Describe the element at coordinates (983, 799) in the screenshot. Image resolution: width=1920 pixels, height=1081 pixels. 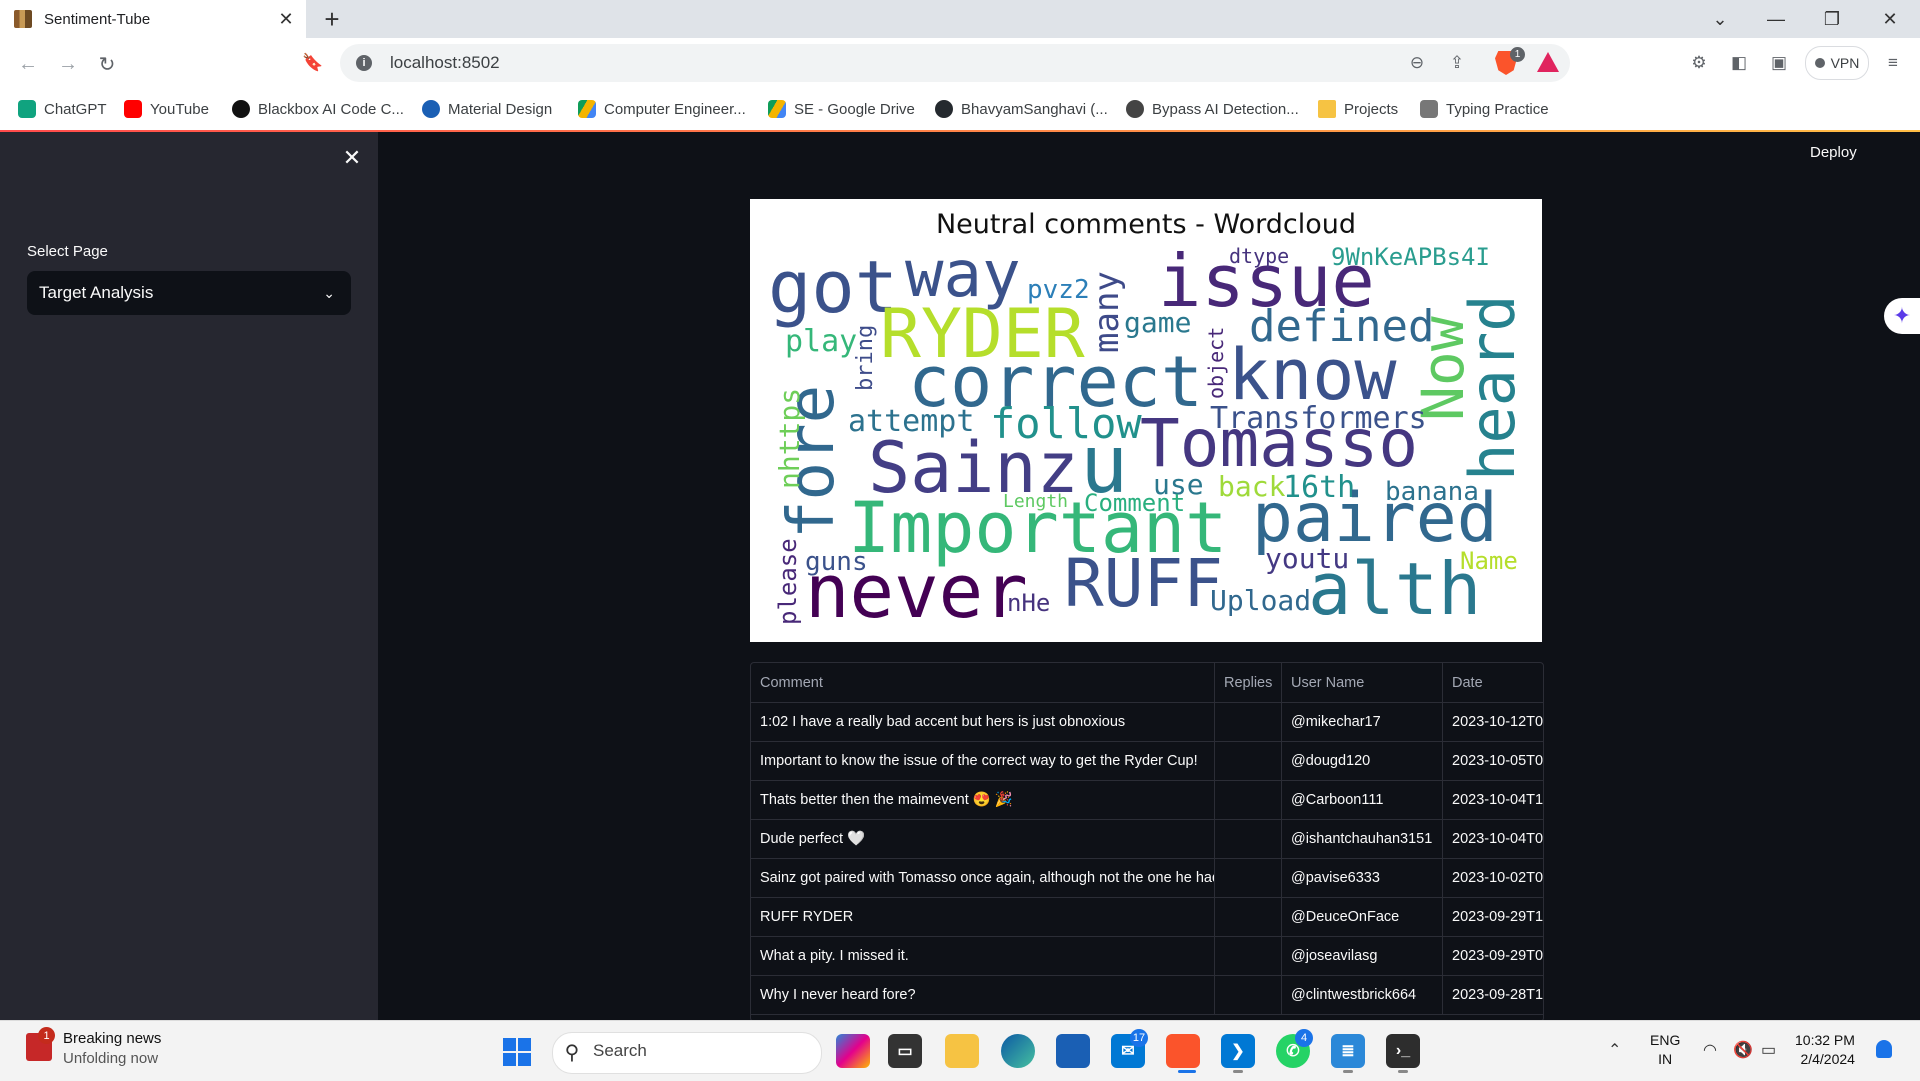
I see `cell-comment: Thats better then the maimevent 😍 🎉` at that location.